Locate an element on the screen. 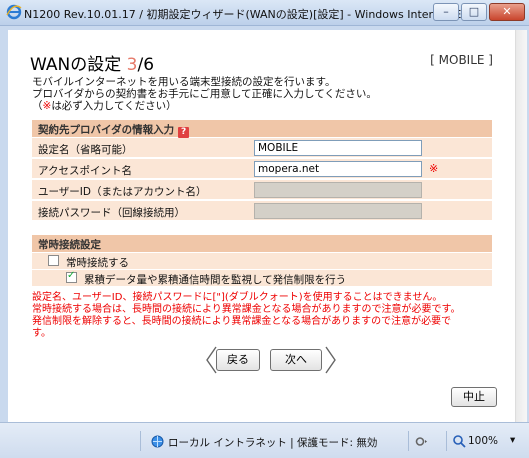 The image size is (529, 458). always-on-label: 常時接続する is located at coordinates (97, 262).